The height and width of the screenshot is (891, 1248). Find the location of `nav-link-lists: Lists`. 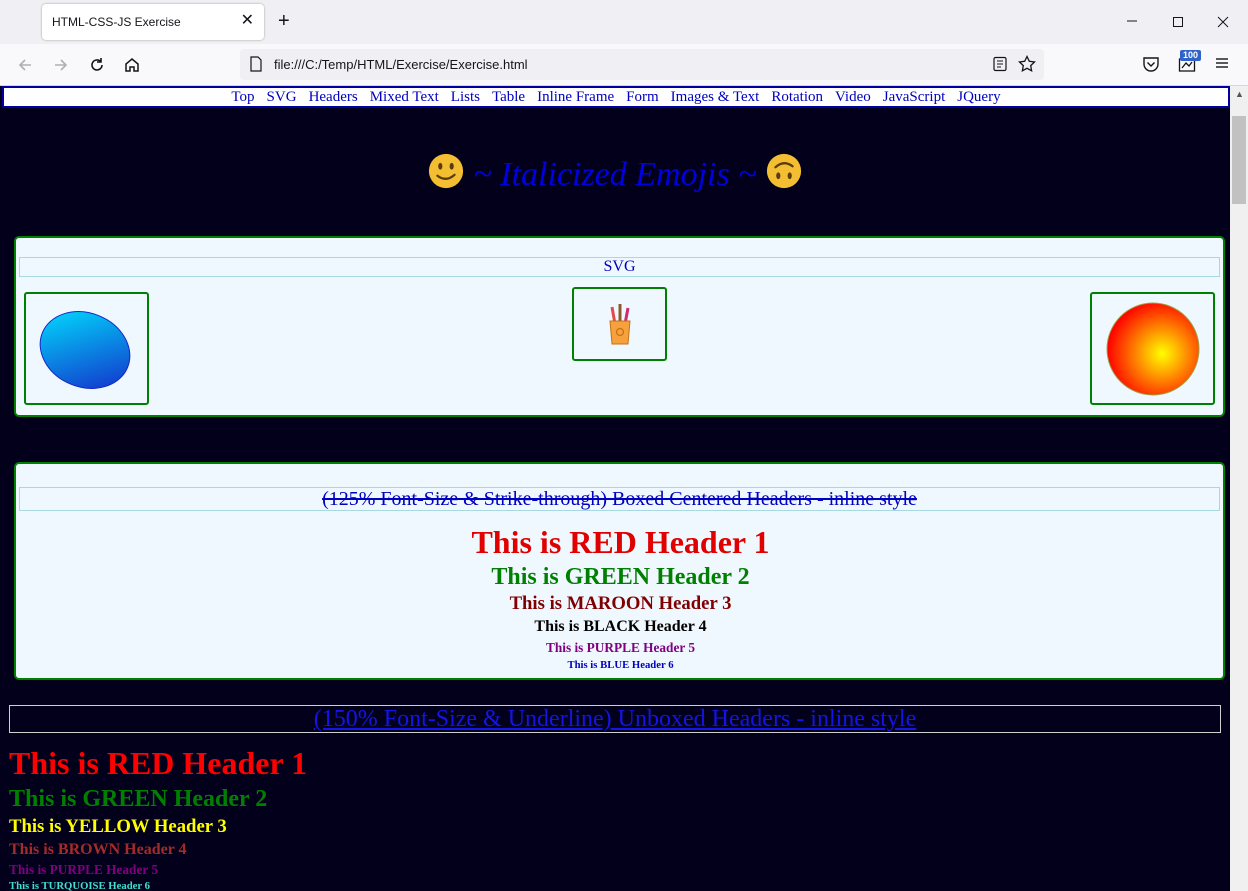

nav-link-lists: Lists is located at coordinates (465, 97).